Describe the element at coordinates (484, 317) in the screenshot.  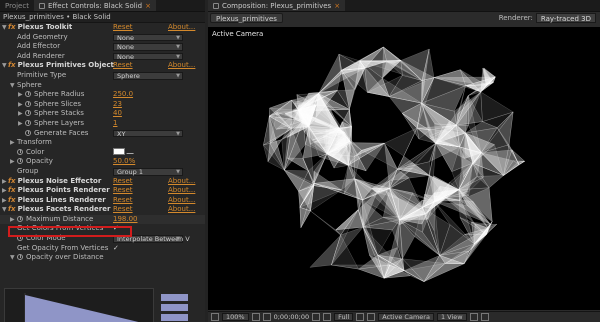
I see `fast-previews-icon` at that location.